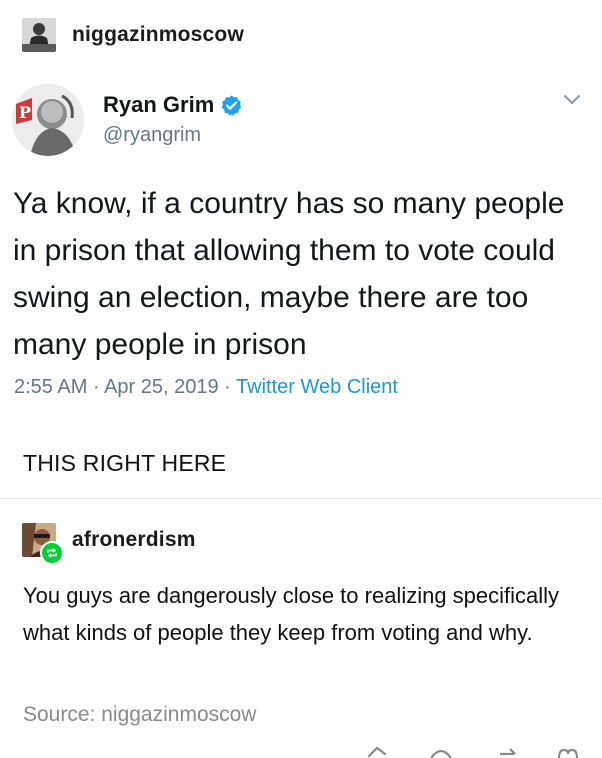  I want to click on tweet-author-avatar: P, so click(48, 120).